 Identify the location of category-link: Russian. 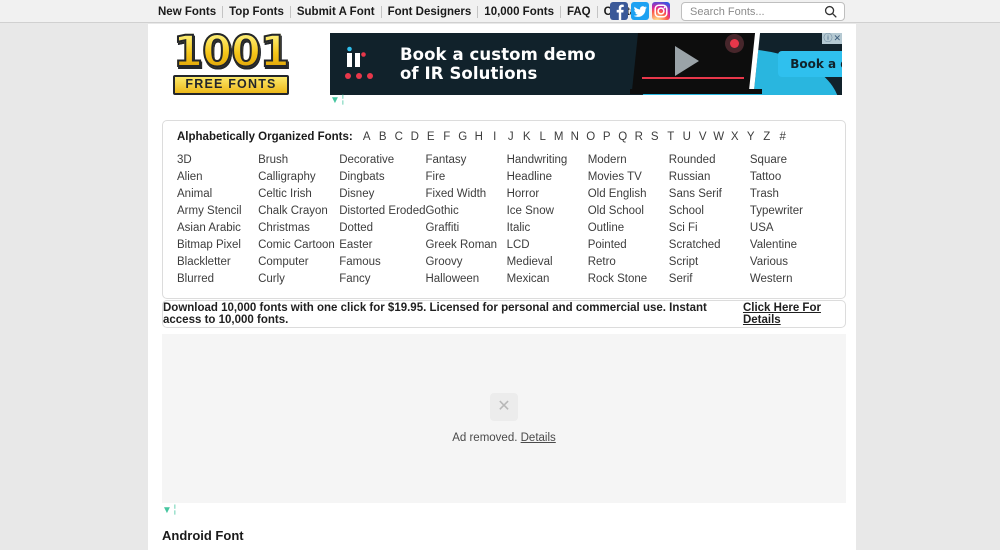
(709, 177).